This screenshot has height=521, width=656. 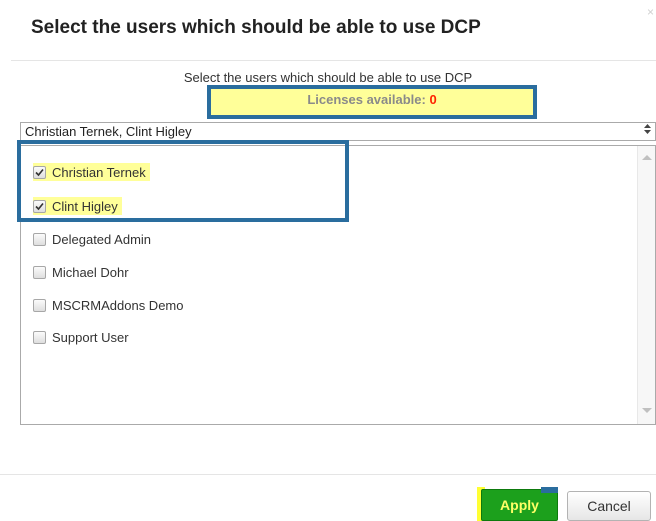 I want to click on licenses-available: Licenses available: 0, so click(x=372, y=99).